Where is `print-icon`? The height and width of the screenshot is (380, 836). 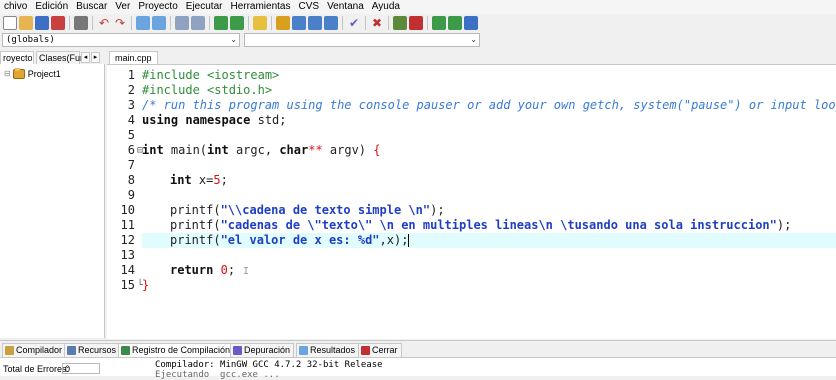 print-icon is located at coordinates (81, 23).